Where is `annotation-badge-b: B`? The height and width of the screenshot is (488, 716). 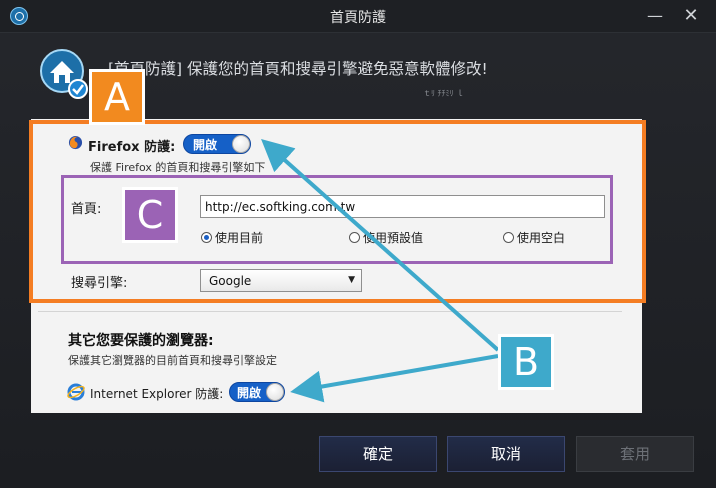
annotation-badge-b: B is located at coordinates (526, 362).